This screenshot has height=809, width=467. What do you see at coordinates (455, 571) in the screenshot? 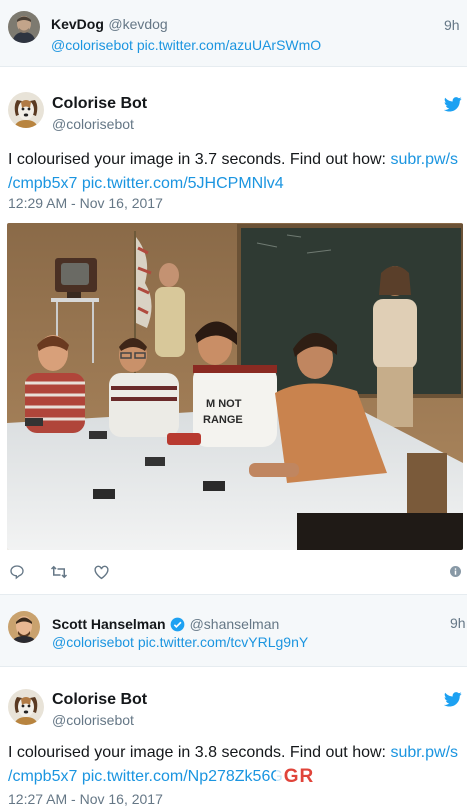
I see `info-icon` at bounding box center [455, 571].